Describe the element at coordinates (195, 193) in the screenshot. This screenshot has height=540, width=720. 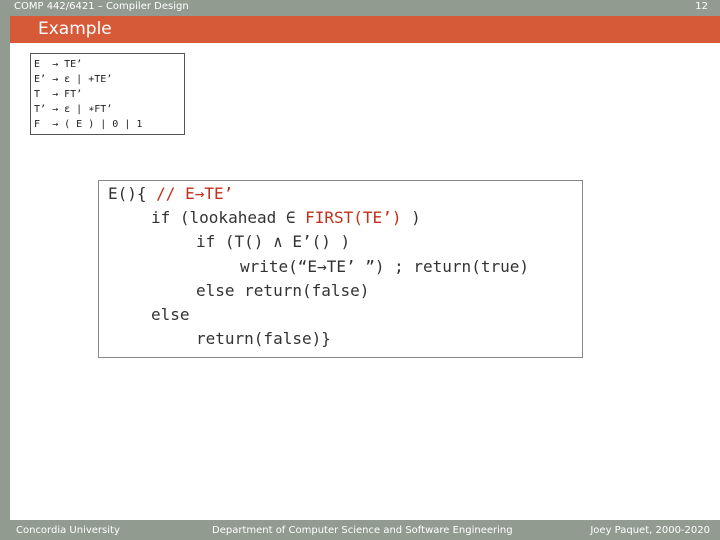
I see `code-comment: // E→TE’` at that location.